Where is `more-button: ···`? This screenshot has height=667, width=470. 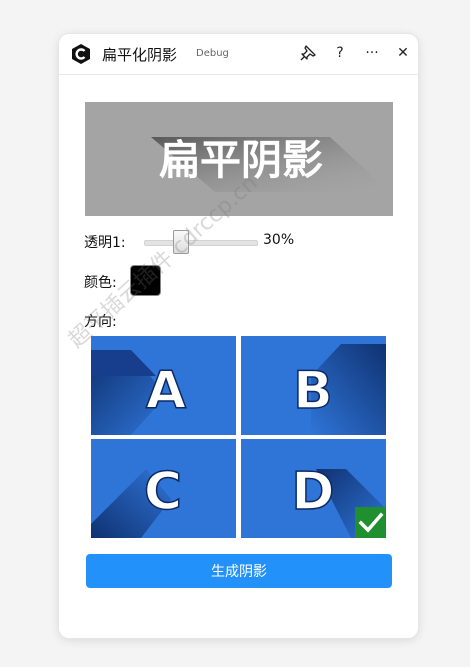
more-button: ··· is located at coordinates (372, 53).